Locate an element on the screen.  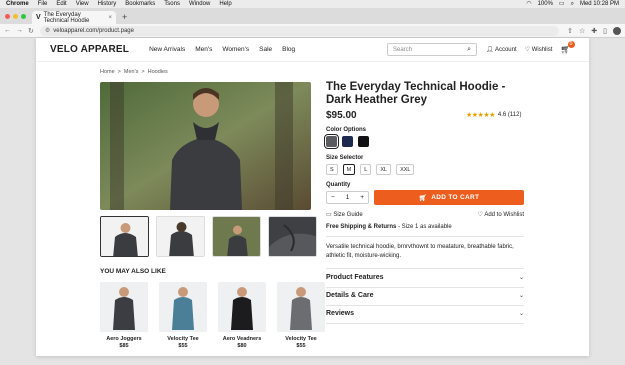
nav-new-arrivals: New Arrivals is located at coordinates (167, 49).